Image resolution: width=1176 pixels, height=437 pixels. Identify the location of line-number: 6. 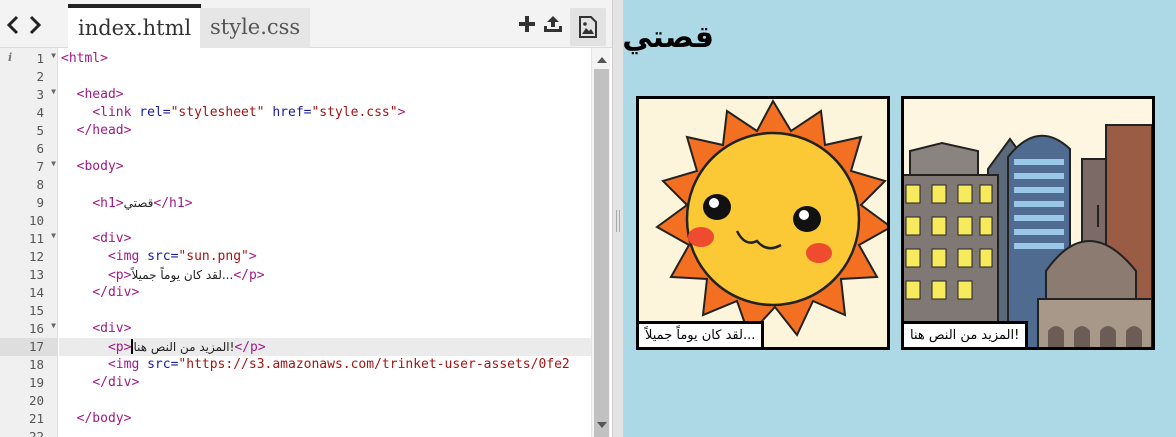
(29, 149).